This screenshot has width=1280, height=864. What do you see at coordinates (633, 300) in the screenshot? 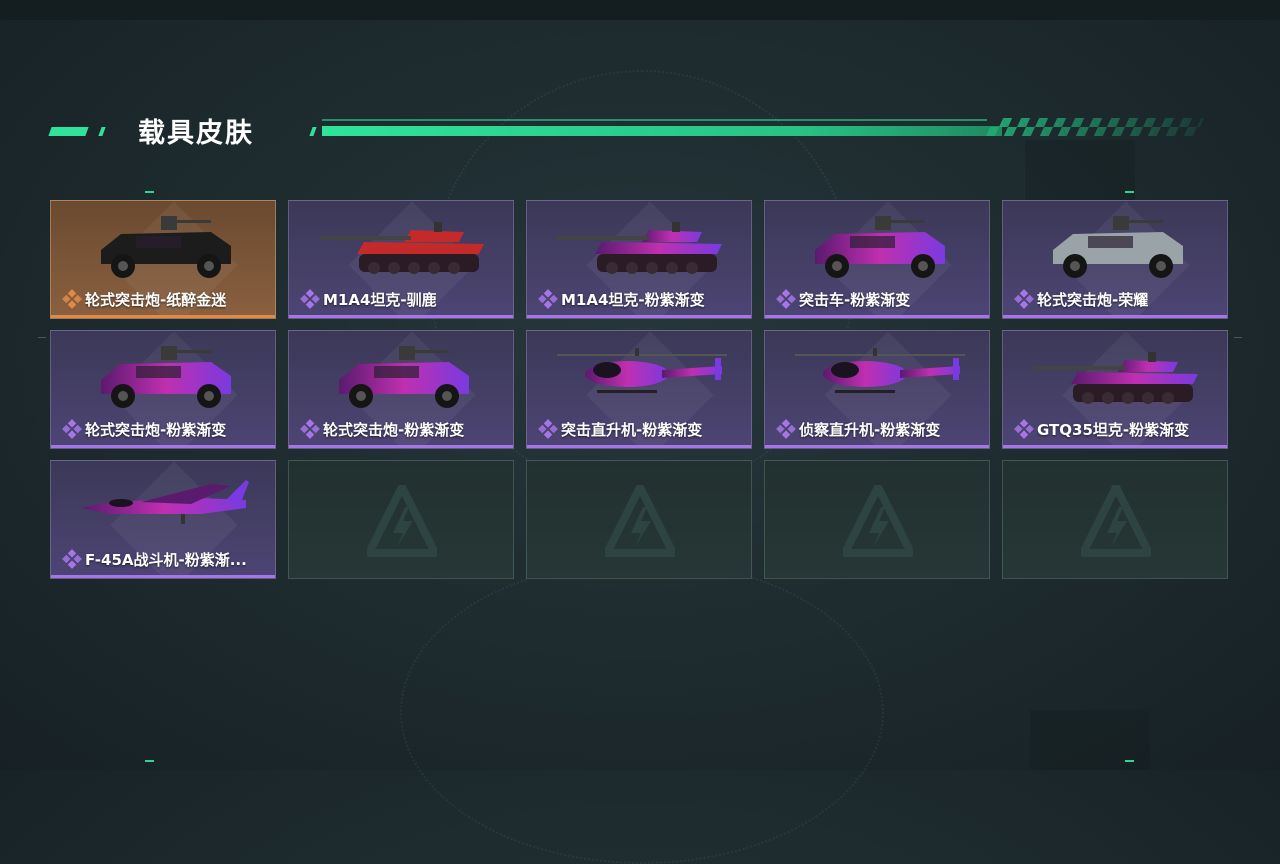
I see `skin-name: M1A4坦克-粉紫渐变` at bounding box center [633, 300].